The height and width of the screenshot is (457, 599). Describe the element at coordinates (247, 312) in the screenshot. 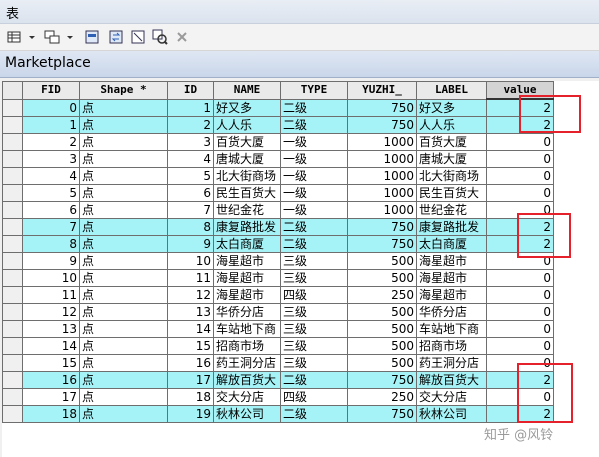

I see `table-cell: 华侨分店` at that location.